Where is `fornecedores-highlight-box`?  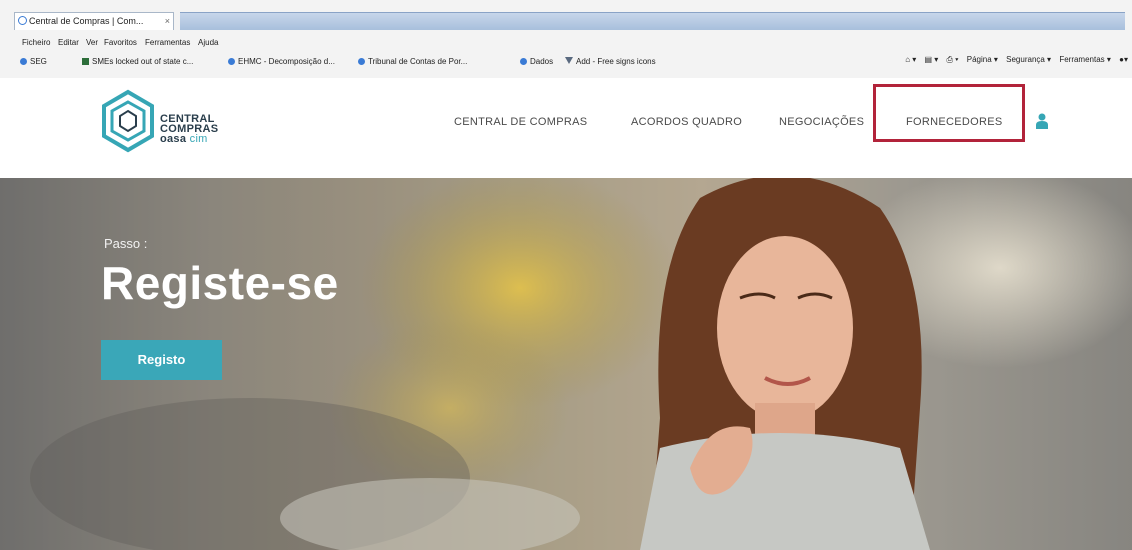 fornecedores-highlight-box is located at coordinates (949, 113).